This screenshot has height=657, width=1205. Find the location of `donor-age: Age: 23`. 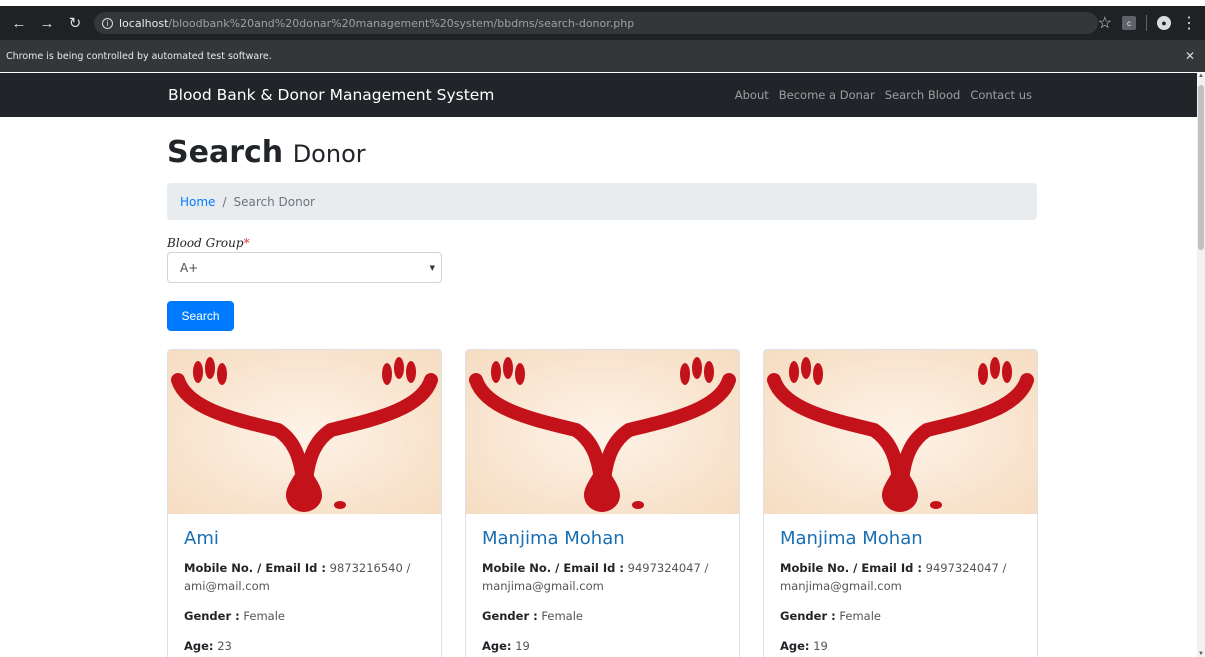

donor-age: Age: 23 is located at coordinates (304, 646).